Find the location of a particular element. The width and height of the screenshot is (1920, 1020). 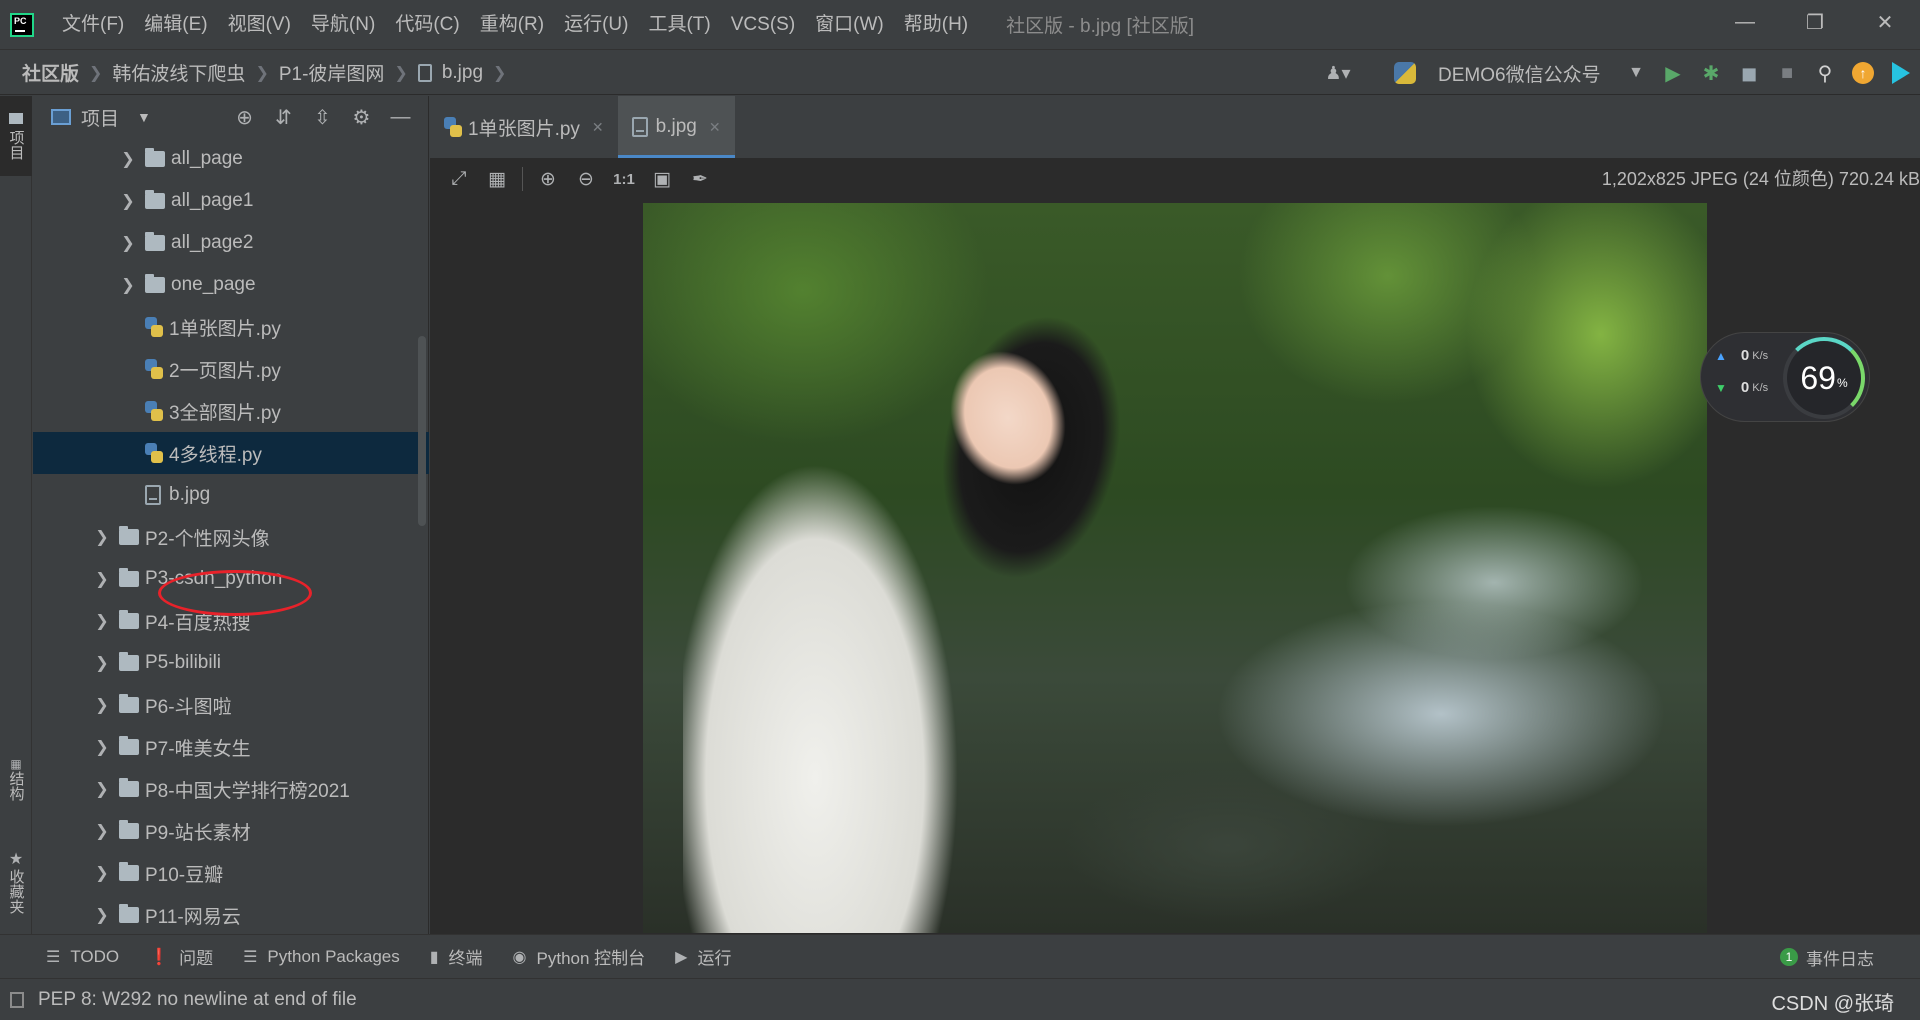

tree-file-1: 1单张图片.py is located at coordinates (231, 327).